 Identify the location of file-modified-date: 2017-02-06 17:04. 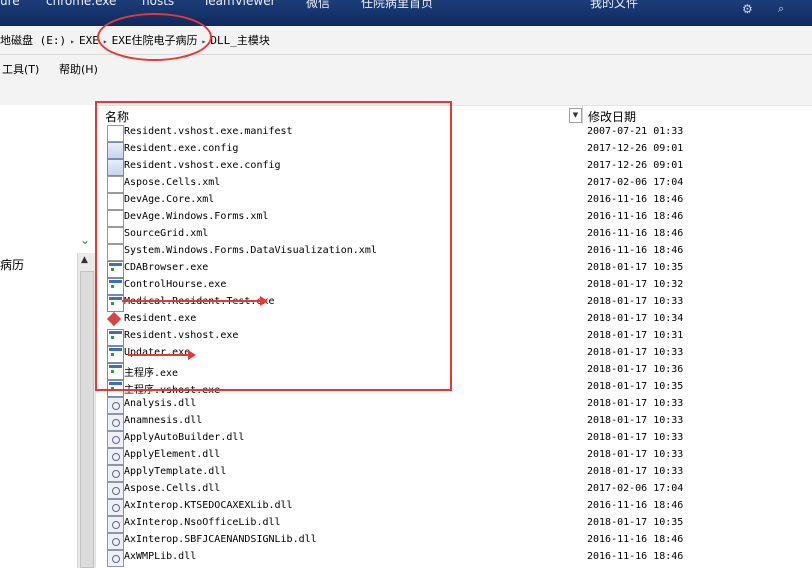
(635, 182).